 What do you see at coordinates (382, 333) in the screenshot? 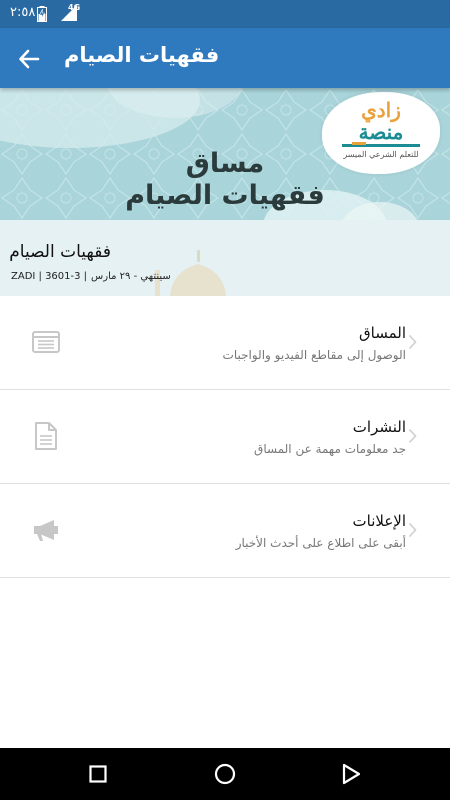
I see `menu-item-title: المساق` at bounding box center [382, 333].